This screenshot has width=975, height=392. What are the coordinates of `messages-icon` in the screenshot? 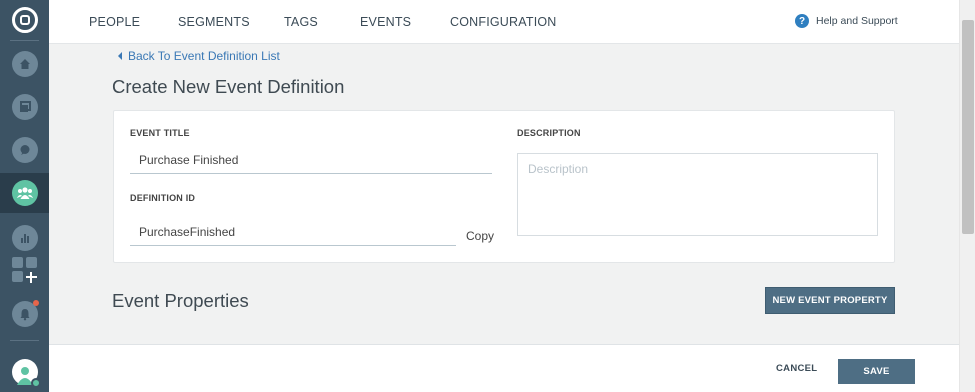 It's located at (24, 150).